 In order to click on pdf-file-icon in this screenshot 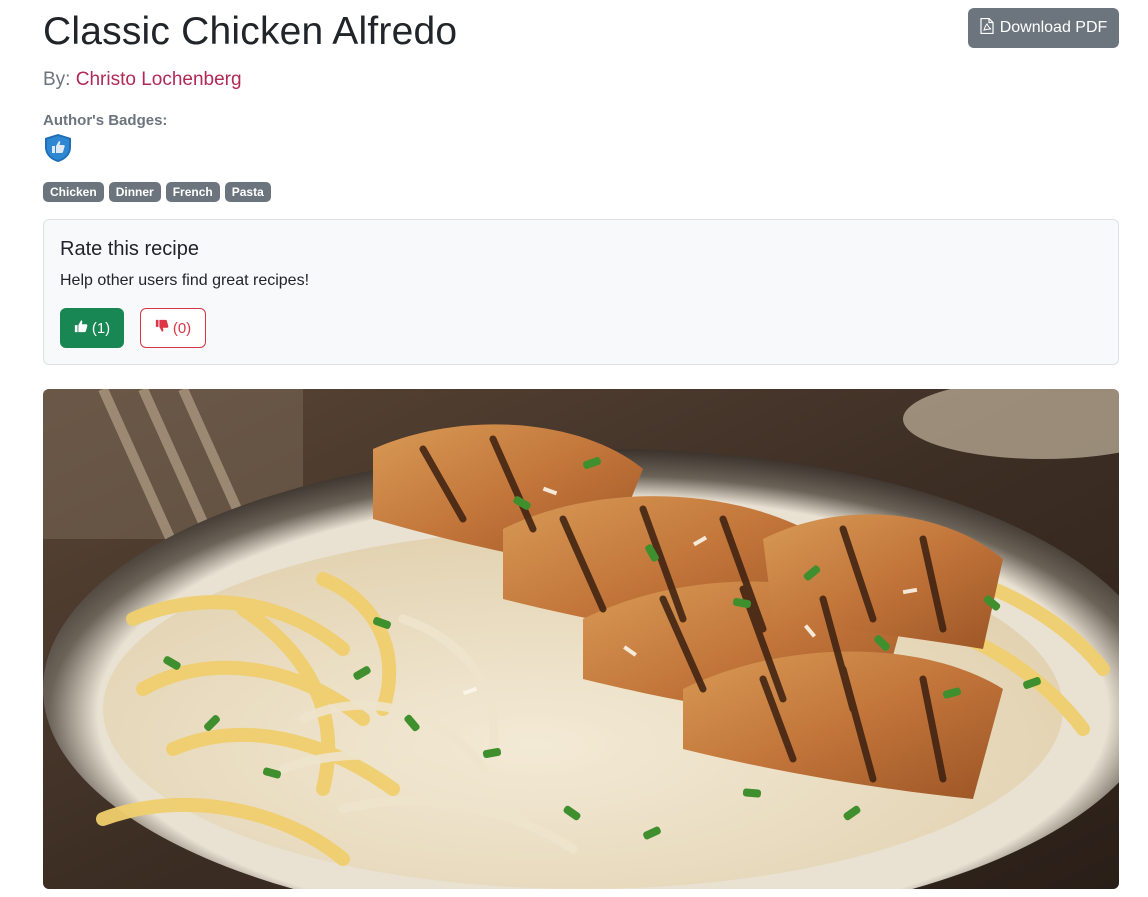, I will do `click(987, 28)`.